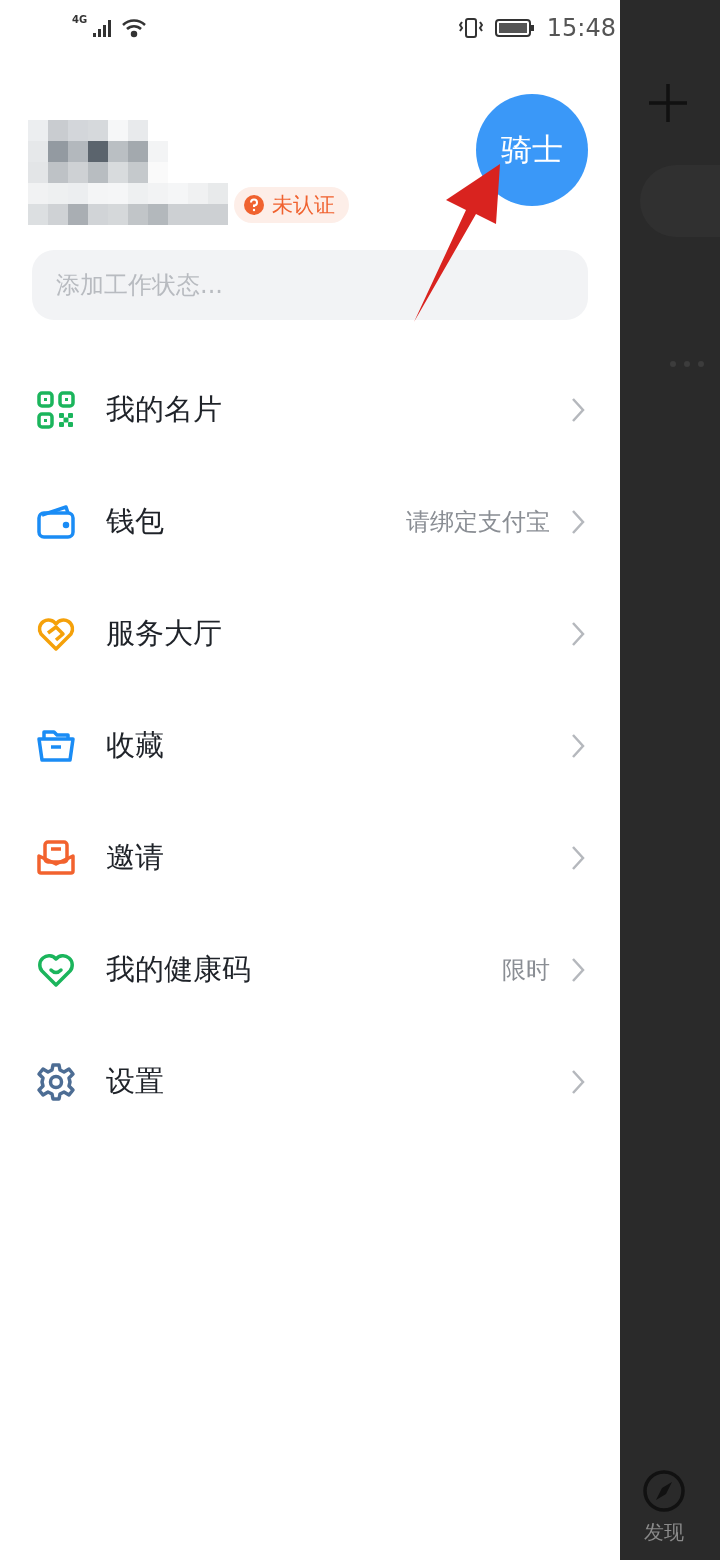 This screenshot has width=720, height=1560. I want to click on battery-icon, so click(514, 28).